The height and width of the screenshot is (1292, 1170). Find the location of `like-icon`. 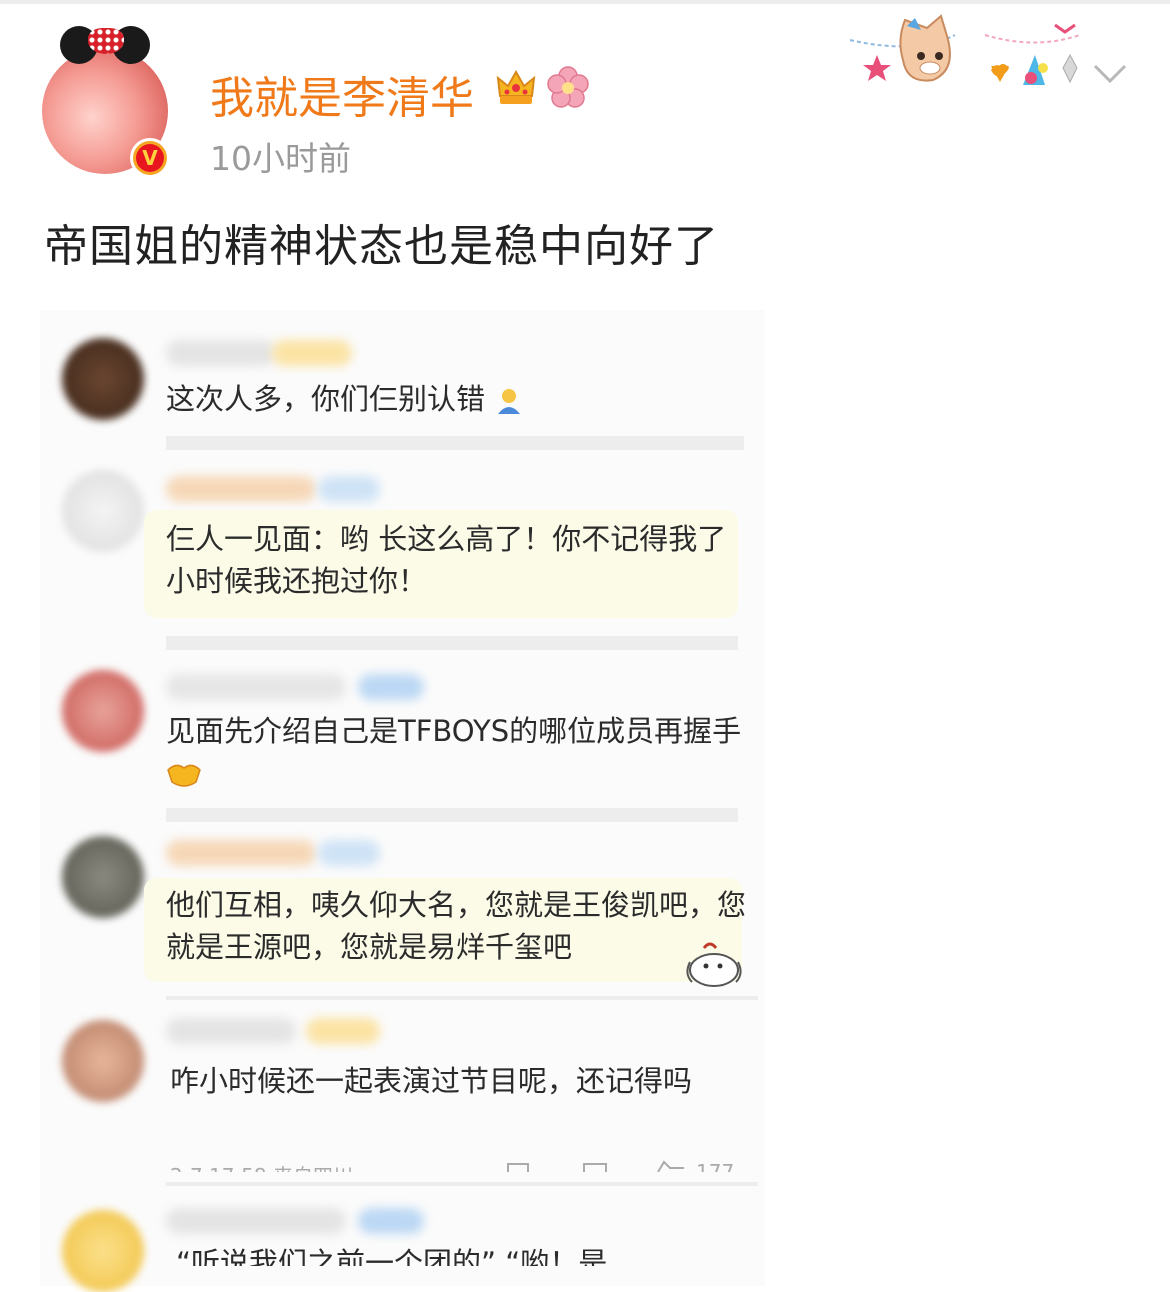

like-icon is located at coordinates (671, 1166).